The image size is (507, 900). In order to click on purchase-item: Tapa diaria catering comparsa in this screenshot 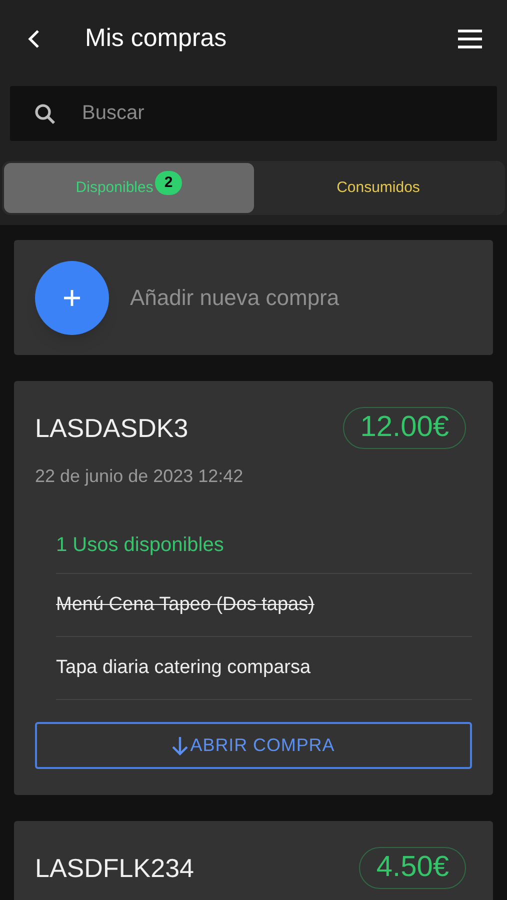, I will do `click(183, 668)`.